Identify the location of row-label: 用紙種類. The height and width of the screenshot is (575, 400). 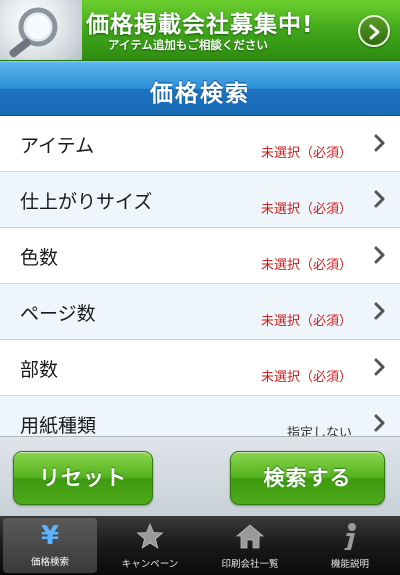
(58, 425).